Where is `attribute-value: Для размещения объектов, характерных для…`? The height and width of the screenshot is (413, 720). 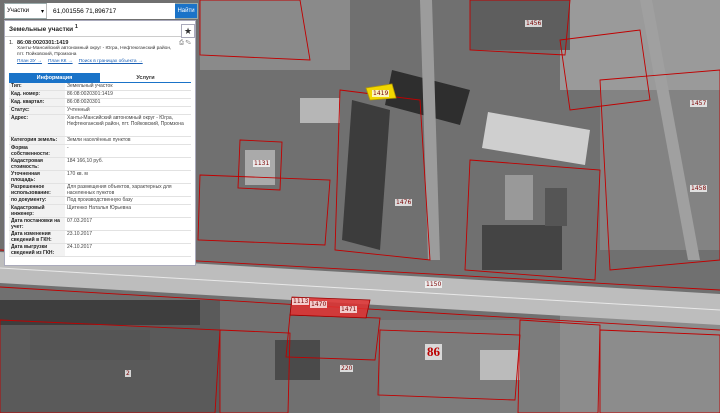 attribute-value: Для размещения объектов, характерных для… is located at coordinates (119, 190).